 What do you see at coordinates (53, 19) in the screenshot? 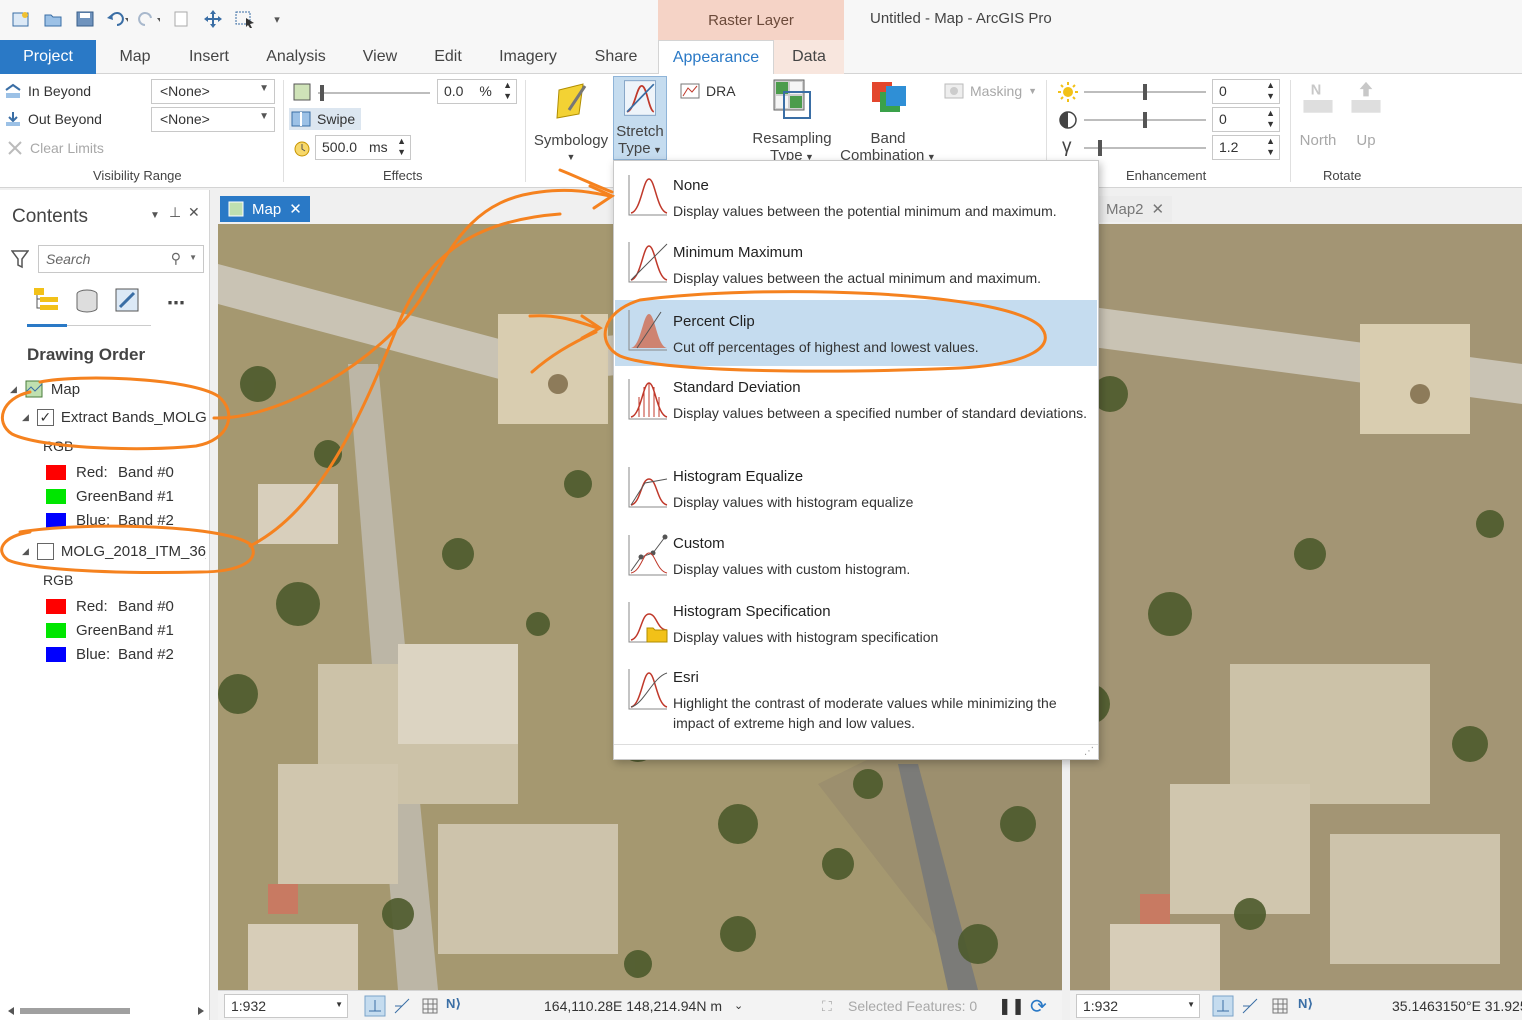
I see `open-project-icon` at bounding box center [53, 19].